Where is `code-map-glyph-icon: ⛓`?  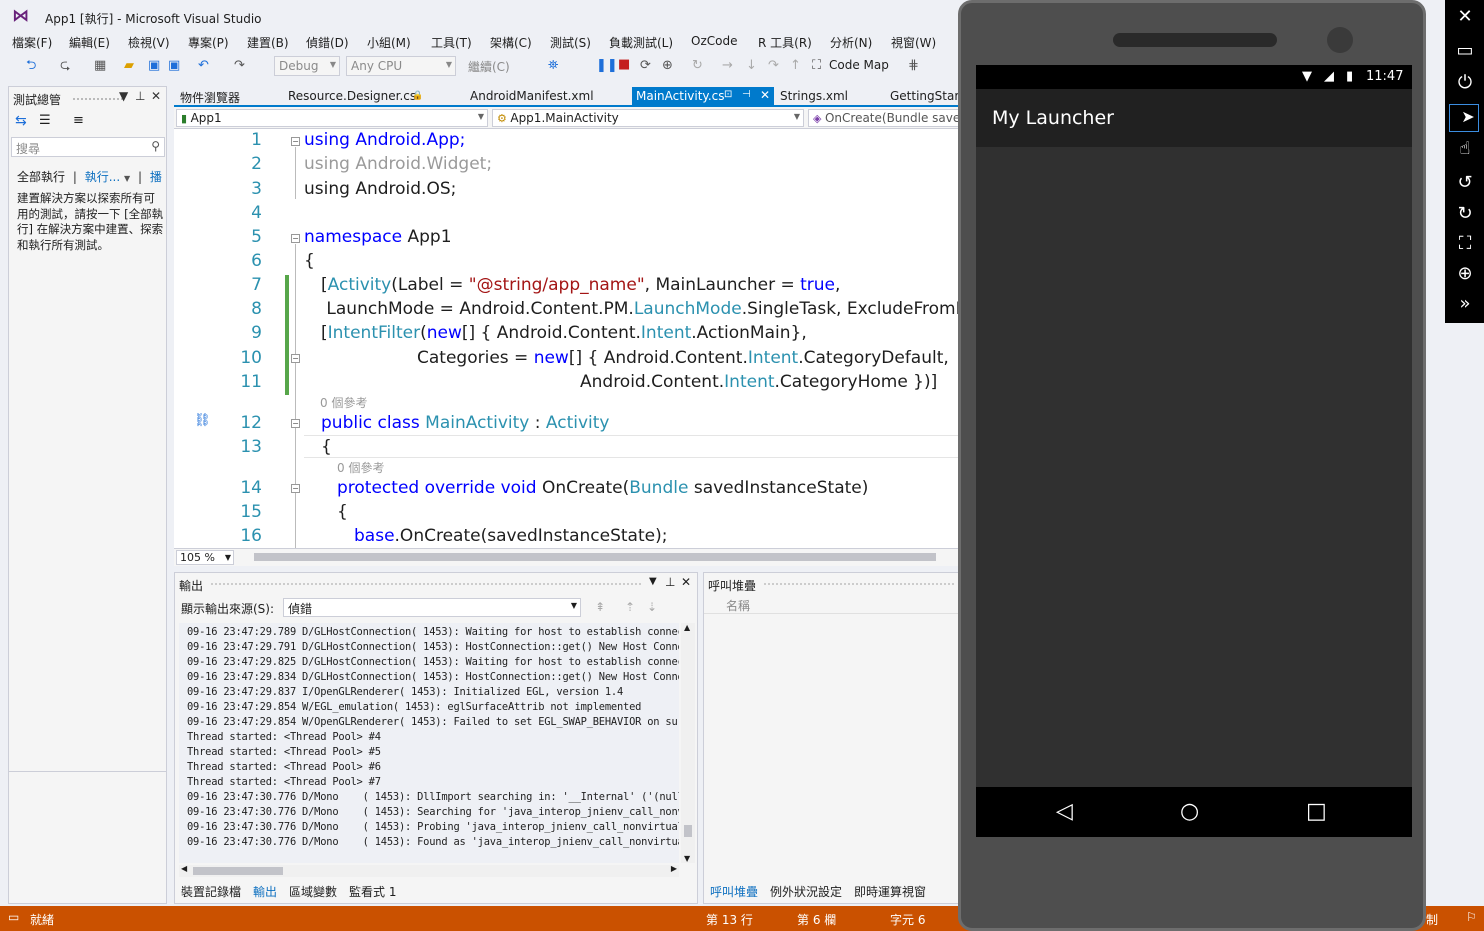
code-map-glyph-icon: ⛓ is located at coordinates (202, 420).